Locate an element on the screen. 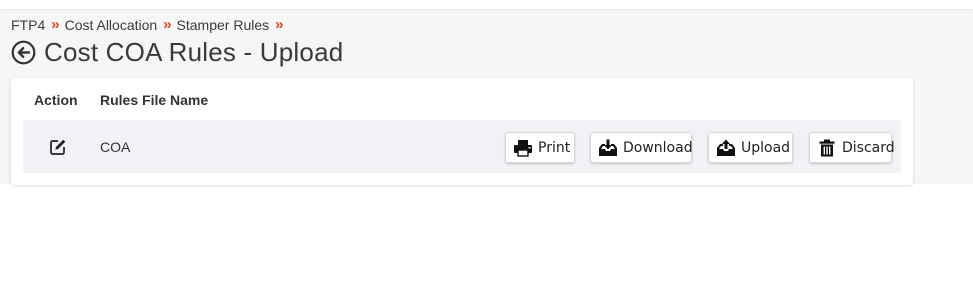  breadcrumb-item-ftp4: FTP4 is located at coordinates (28, 25).